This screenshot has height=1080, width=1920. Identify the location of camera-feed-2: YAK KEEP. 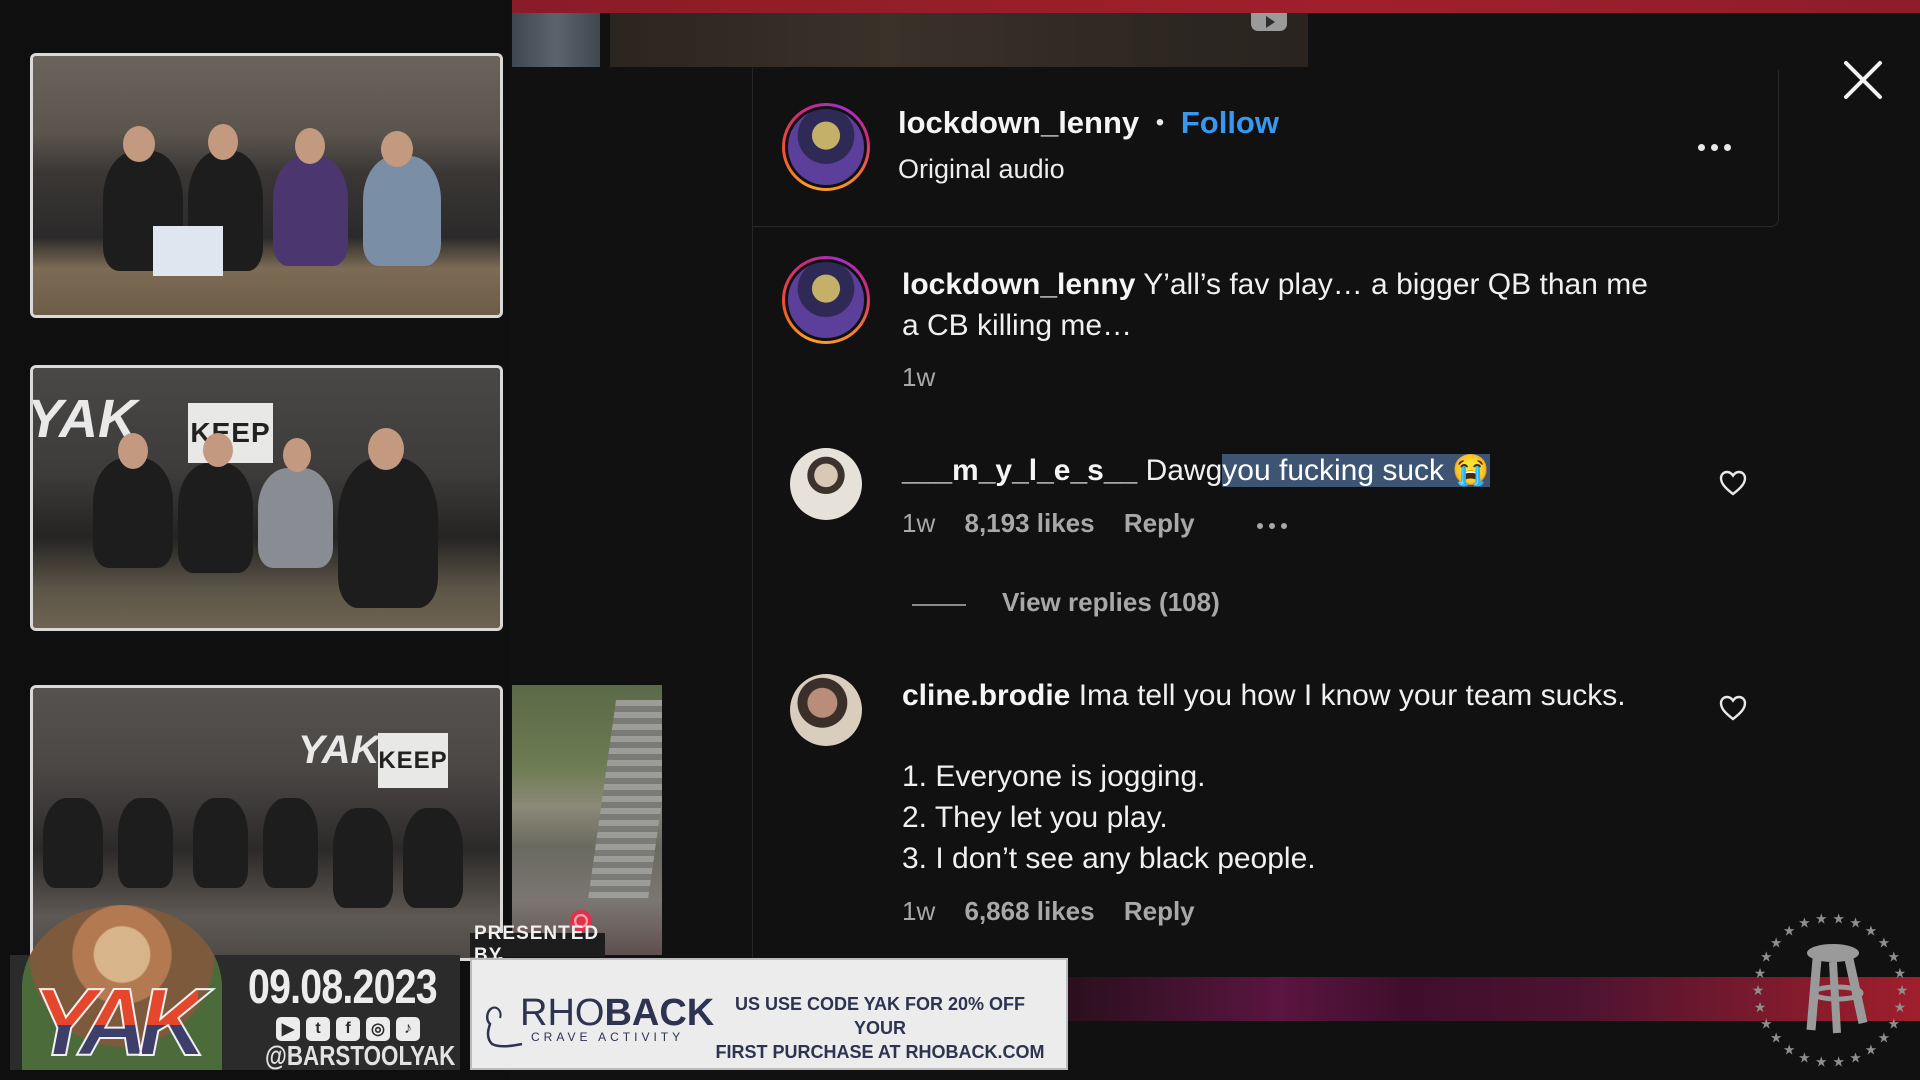
(266, 498).